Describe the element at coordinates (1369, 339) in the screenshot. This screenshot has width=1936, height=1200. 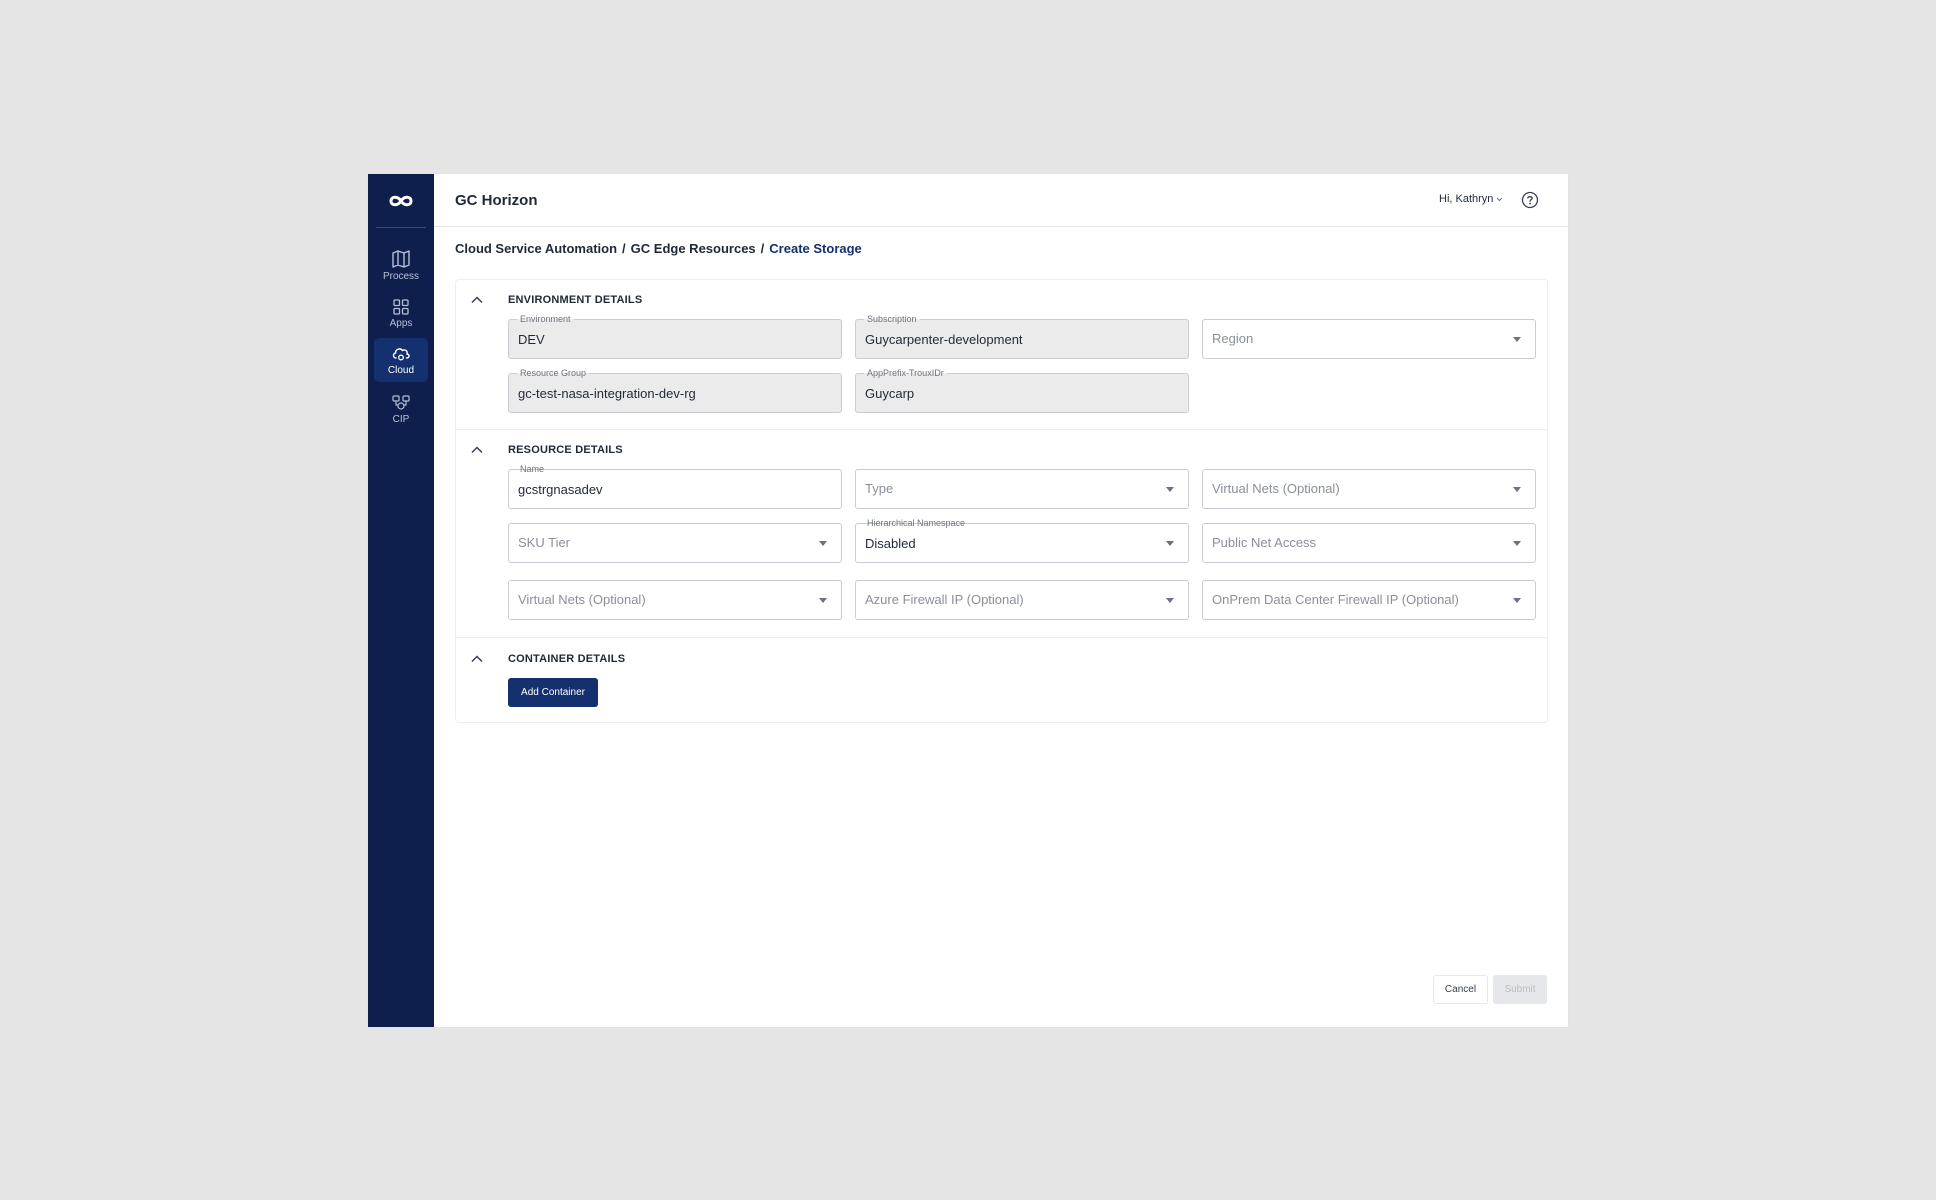
I see `region-select: Region` at that location.